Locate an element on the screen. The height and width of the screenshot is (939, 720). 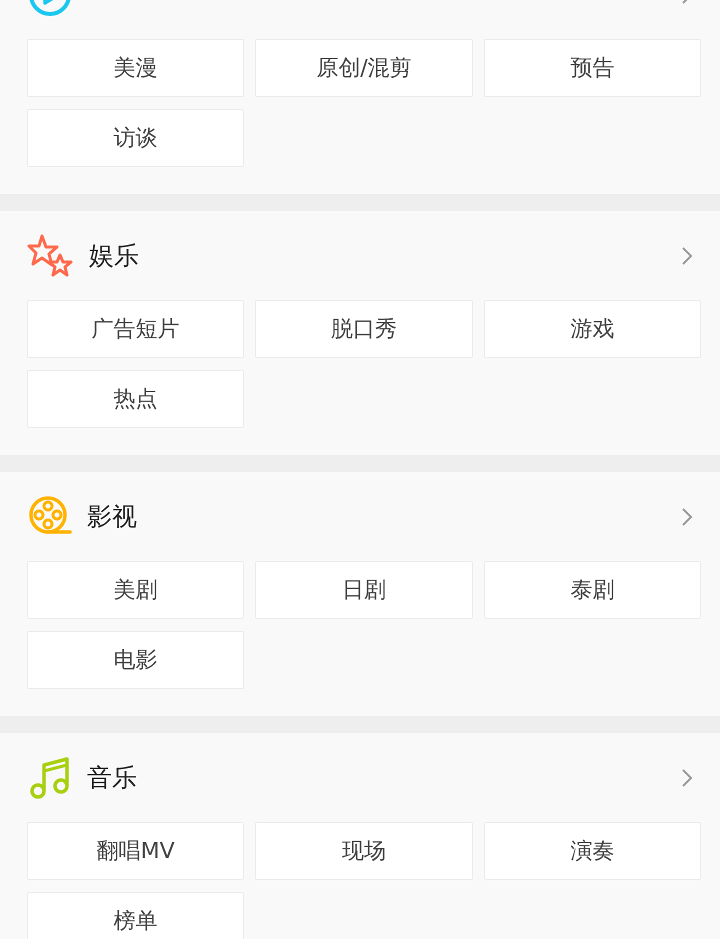
category-tag: 演奏 is located at coordinates (592, 851).